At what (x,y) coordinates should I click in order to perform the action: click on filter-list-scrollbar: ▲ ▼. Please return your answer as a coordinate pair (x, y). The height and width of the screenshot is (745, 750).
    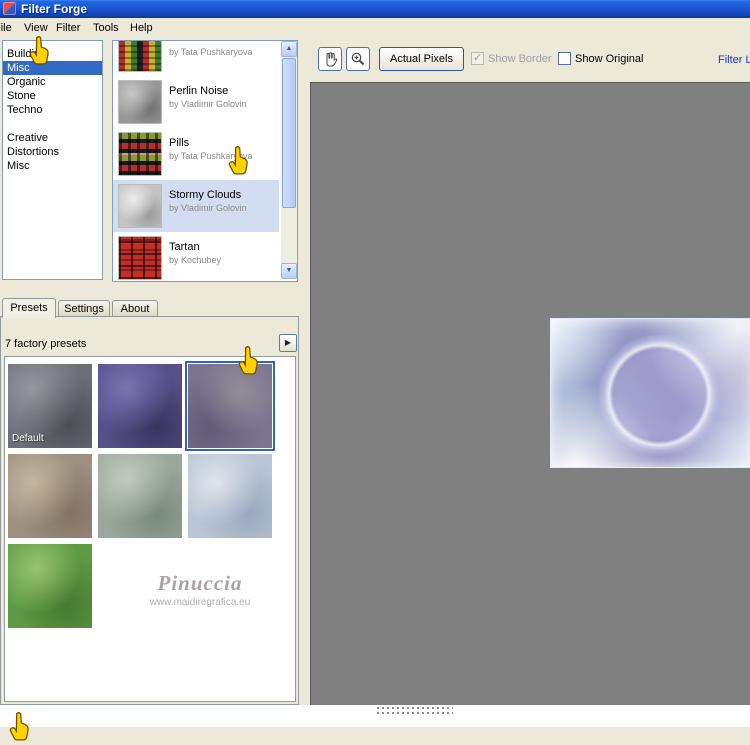
    Looking at the image, I should click on (289, 160).